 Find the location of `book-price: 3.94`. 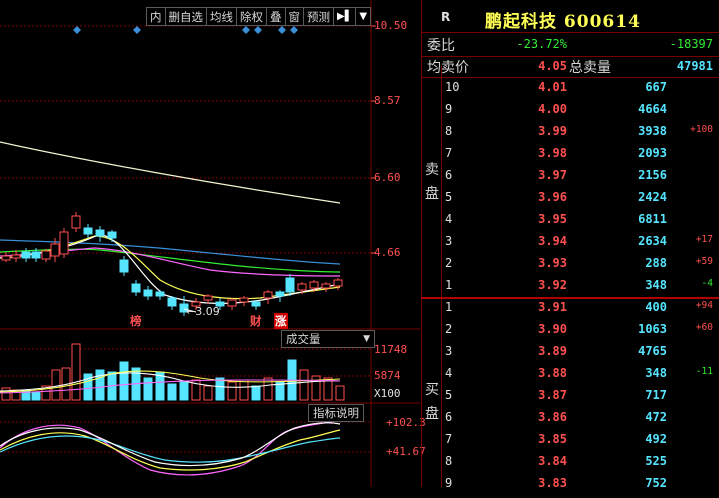

book-price: 3.94 is located at coordinates (552, 241).